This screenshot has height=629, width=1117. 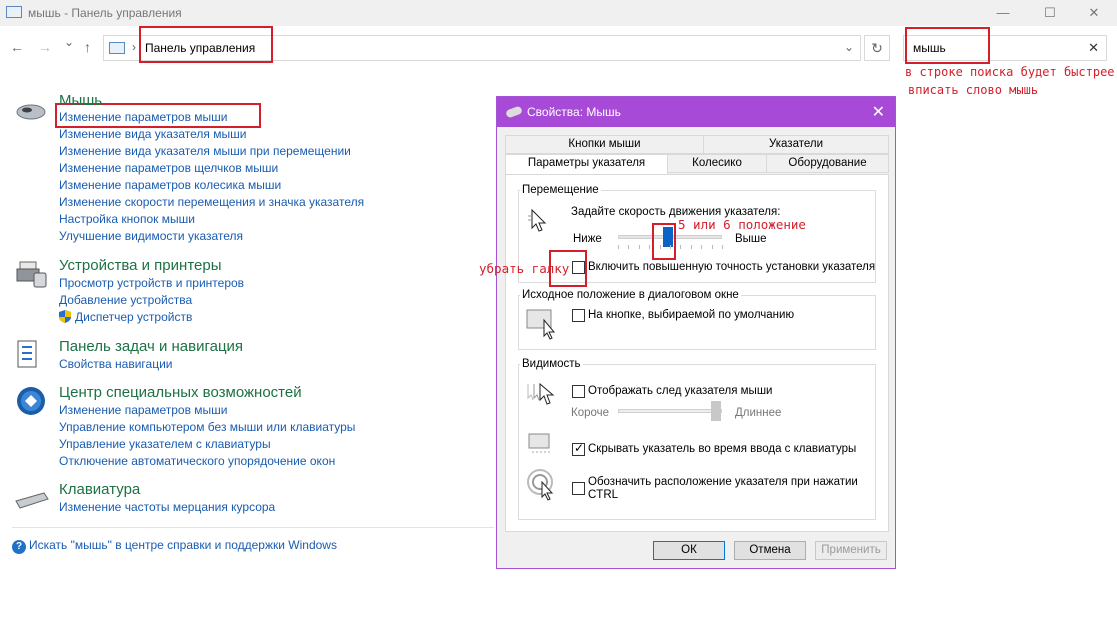 What do you see at coordinates (578, 315) in the screenshot?
I see `snap-to-default-checkbox` at bounding box center [578, 315].